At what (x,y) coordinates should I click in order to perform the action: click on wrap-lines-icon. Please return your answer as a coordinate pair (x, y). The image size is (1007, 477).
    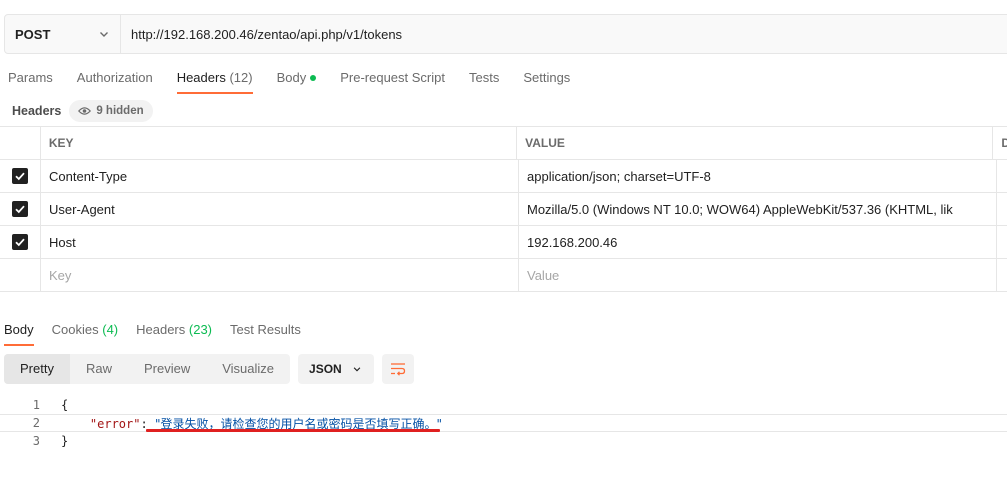
    Looking at the image, I should click on (398, 369).